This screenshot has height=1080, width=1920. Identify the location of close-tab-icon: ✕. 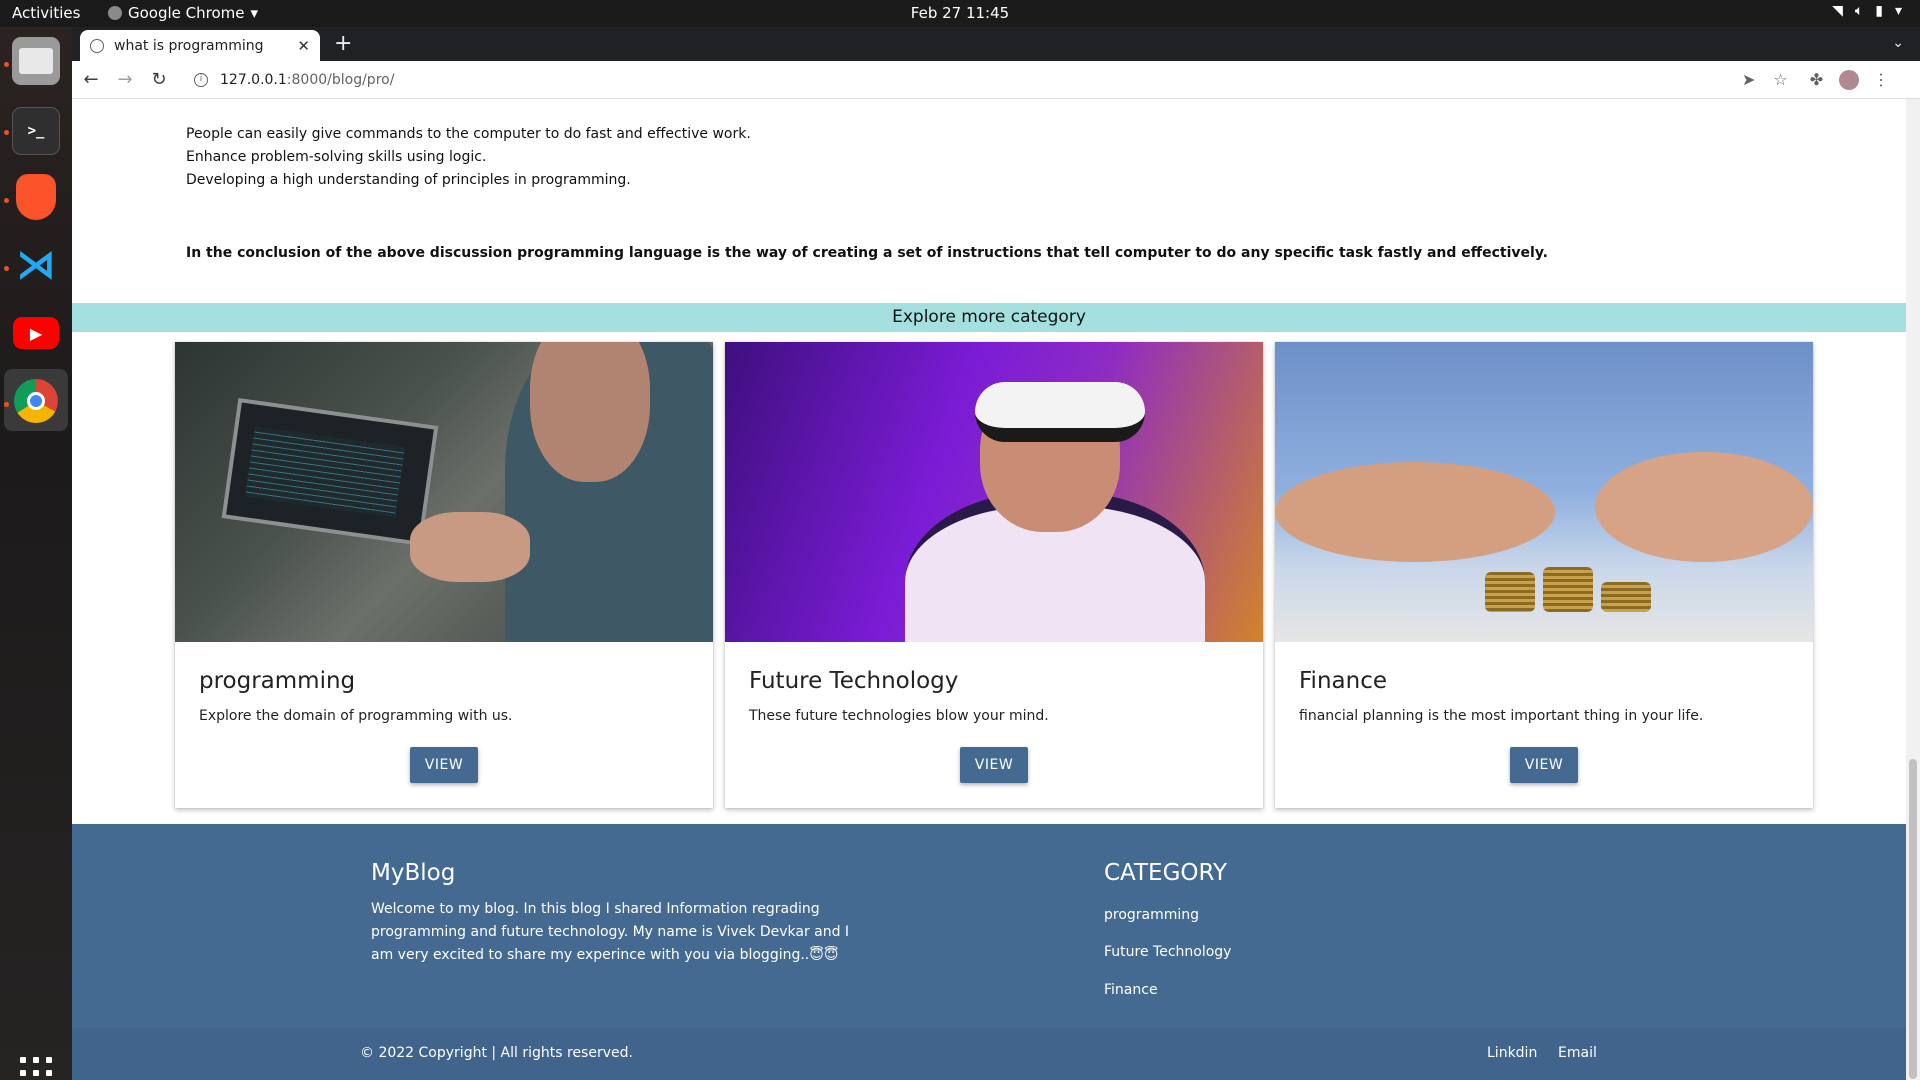
(303, 46).